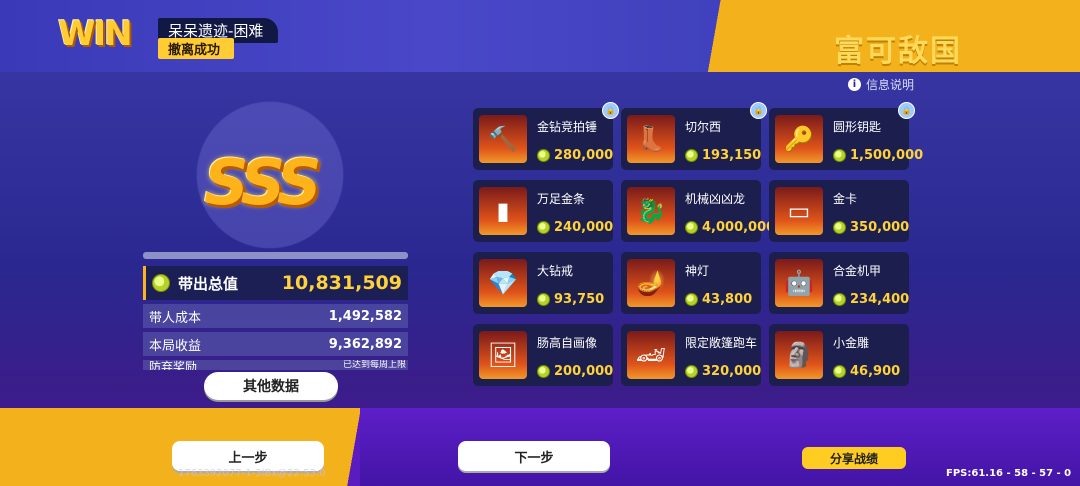  Describe the element at coordinates (799, 355) in the screenshot. I see `gold-statue-icon: 🗿` at that location.